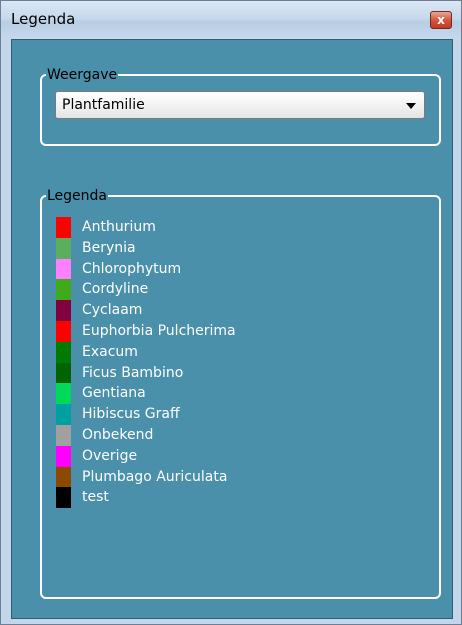 Image resolution: width=462 pixels, height=625 pixels. I want to click on weergave-selected-value: Plantfamilie, so click(103, 105).